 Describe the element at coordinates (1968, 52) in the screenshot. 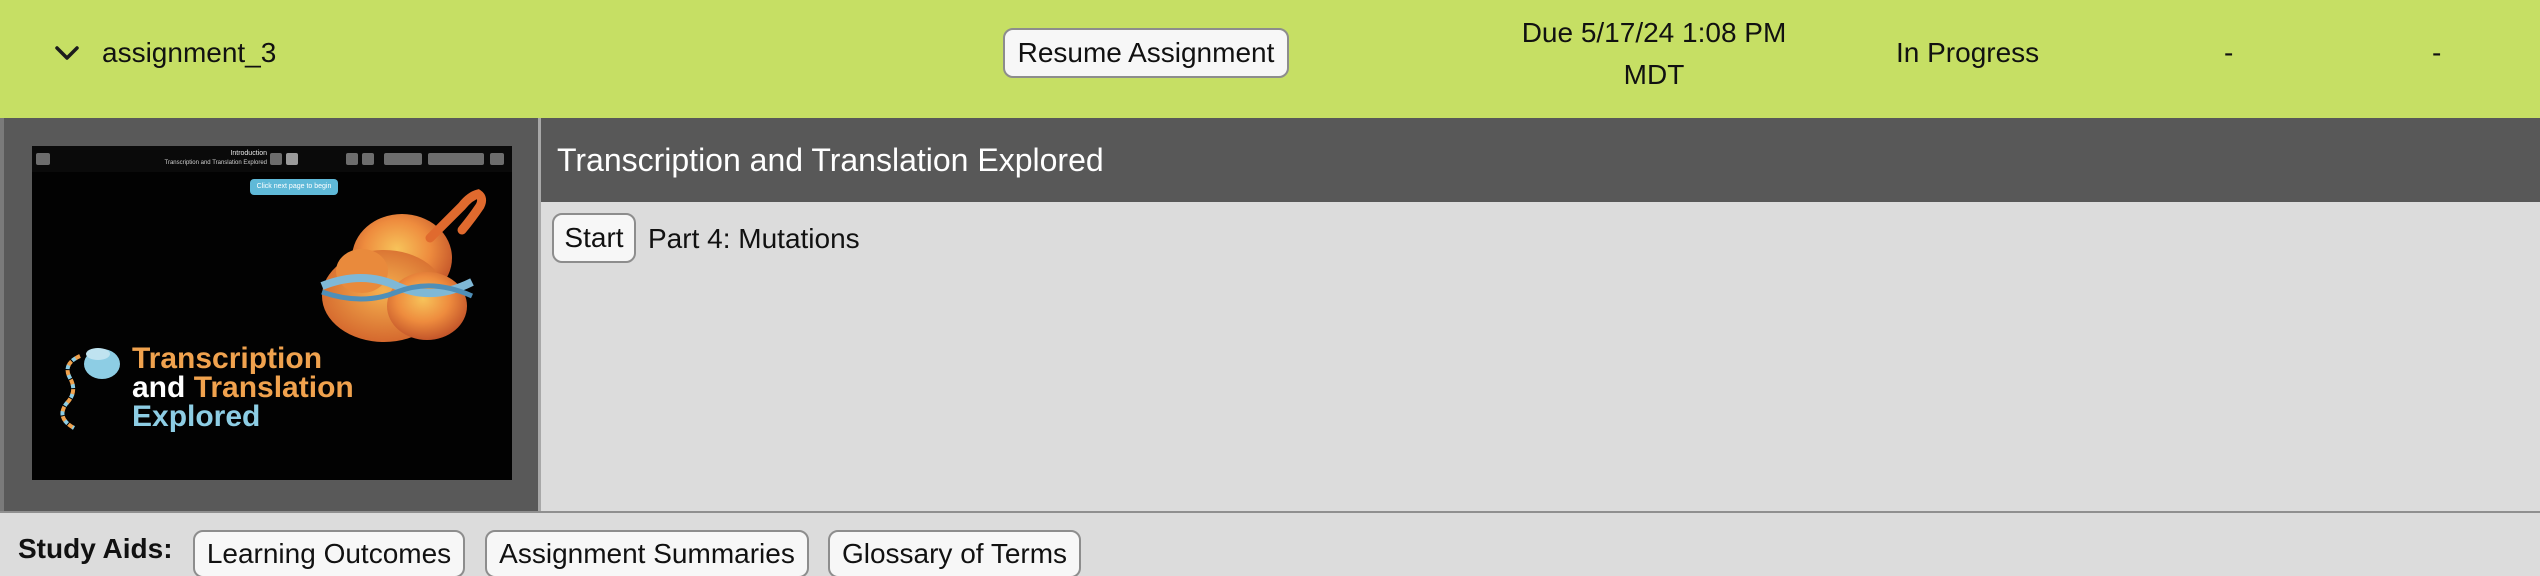

I see `status-text: In Progress` at that location.